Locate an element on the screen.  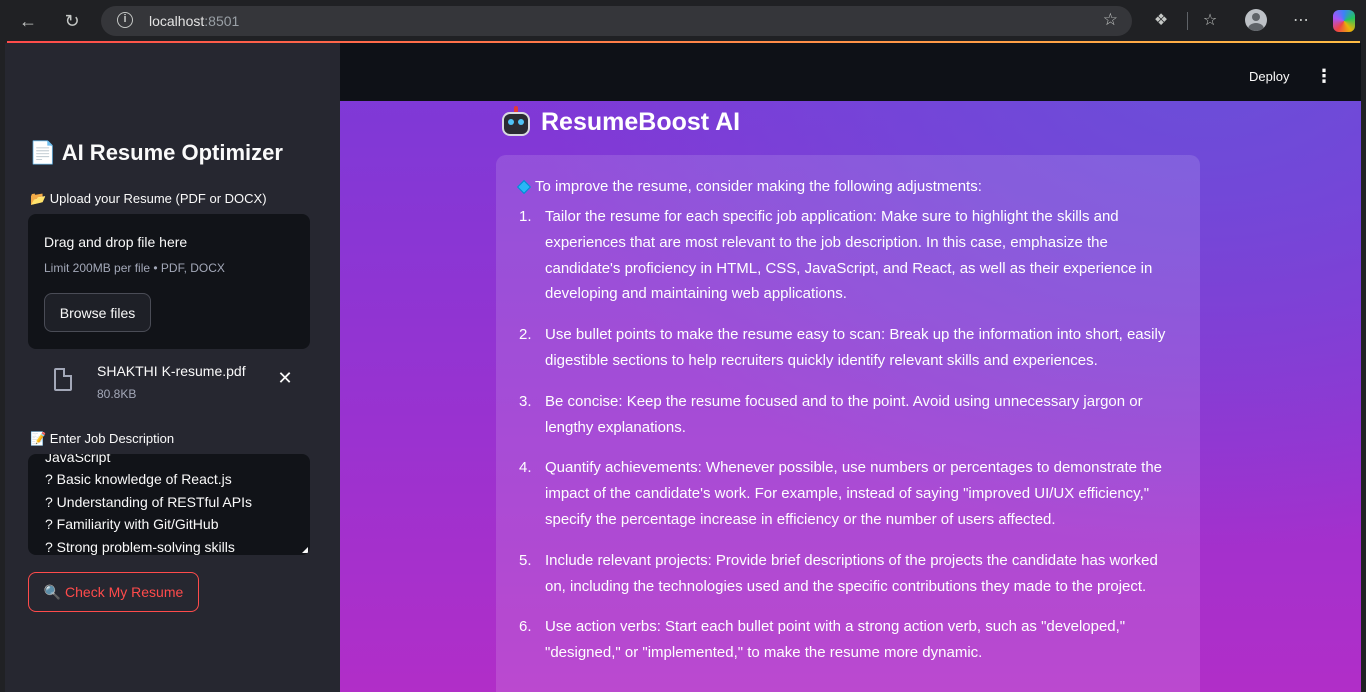
favorites-icon: ☆ is located at coordinates (1210, 21).